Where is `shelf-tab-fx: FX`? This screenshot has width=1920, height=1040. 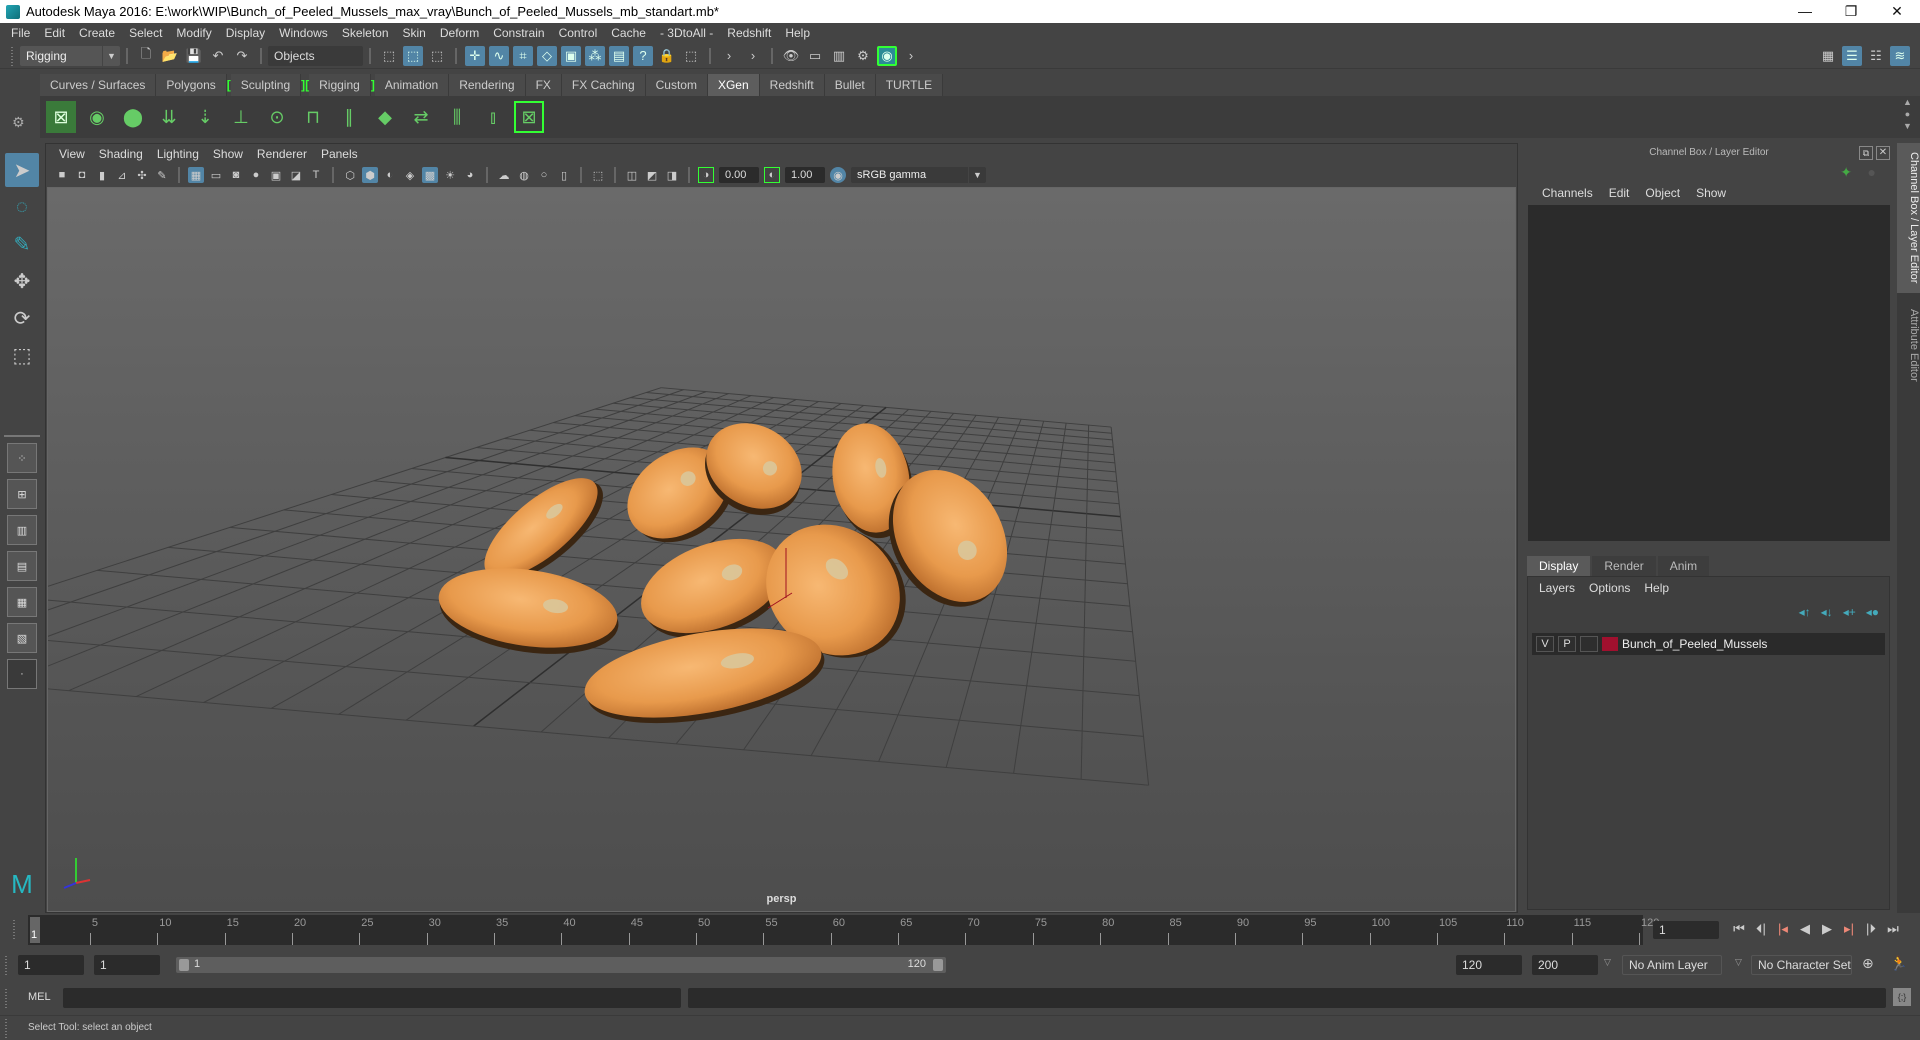
shelf-tab-fx: FX is located at coordinates (543, 85).